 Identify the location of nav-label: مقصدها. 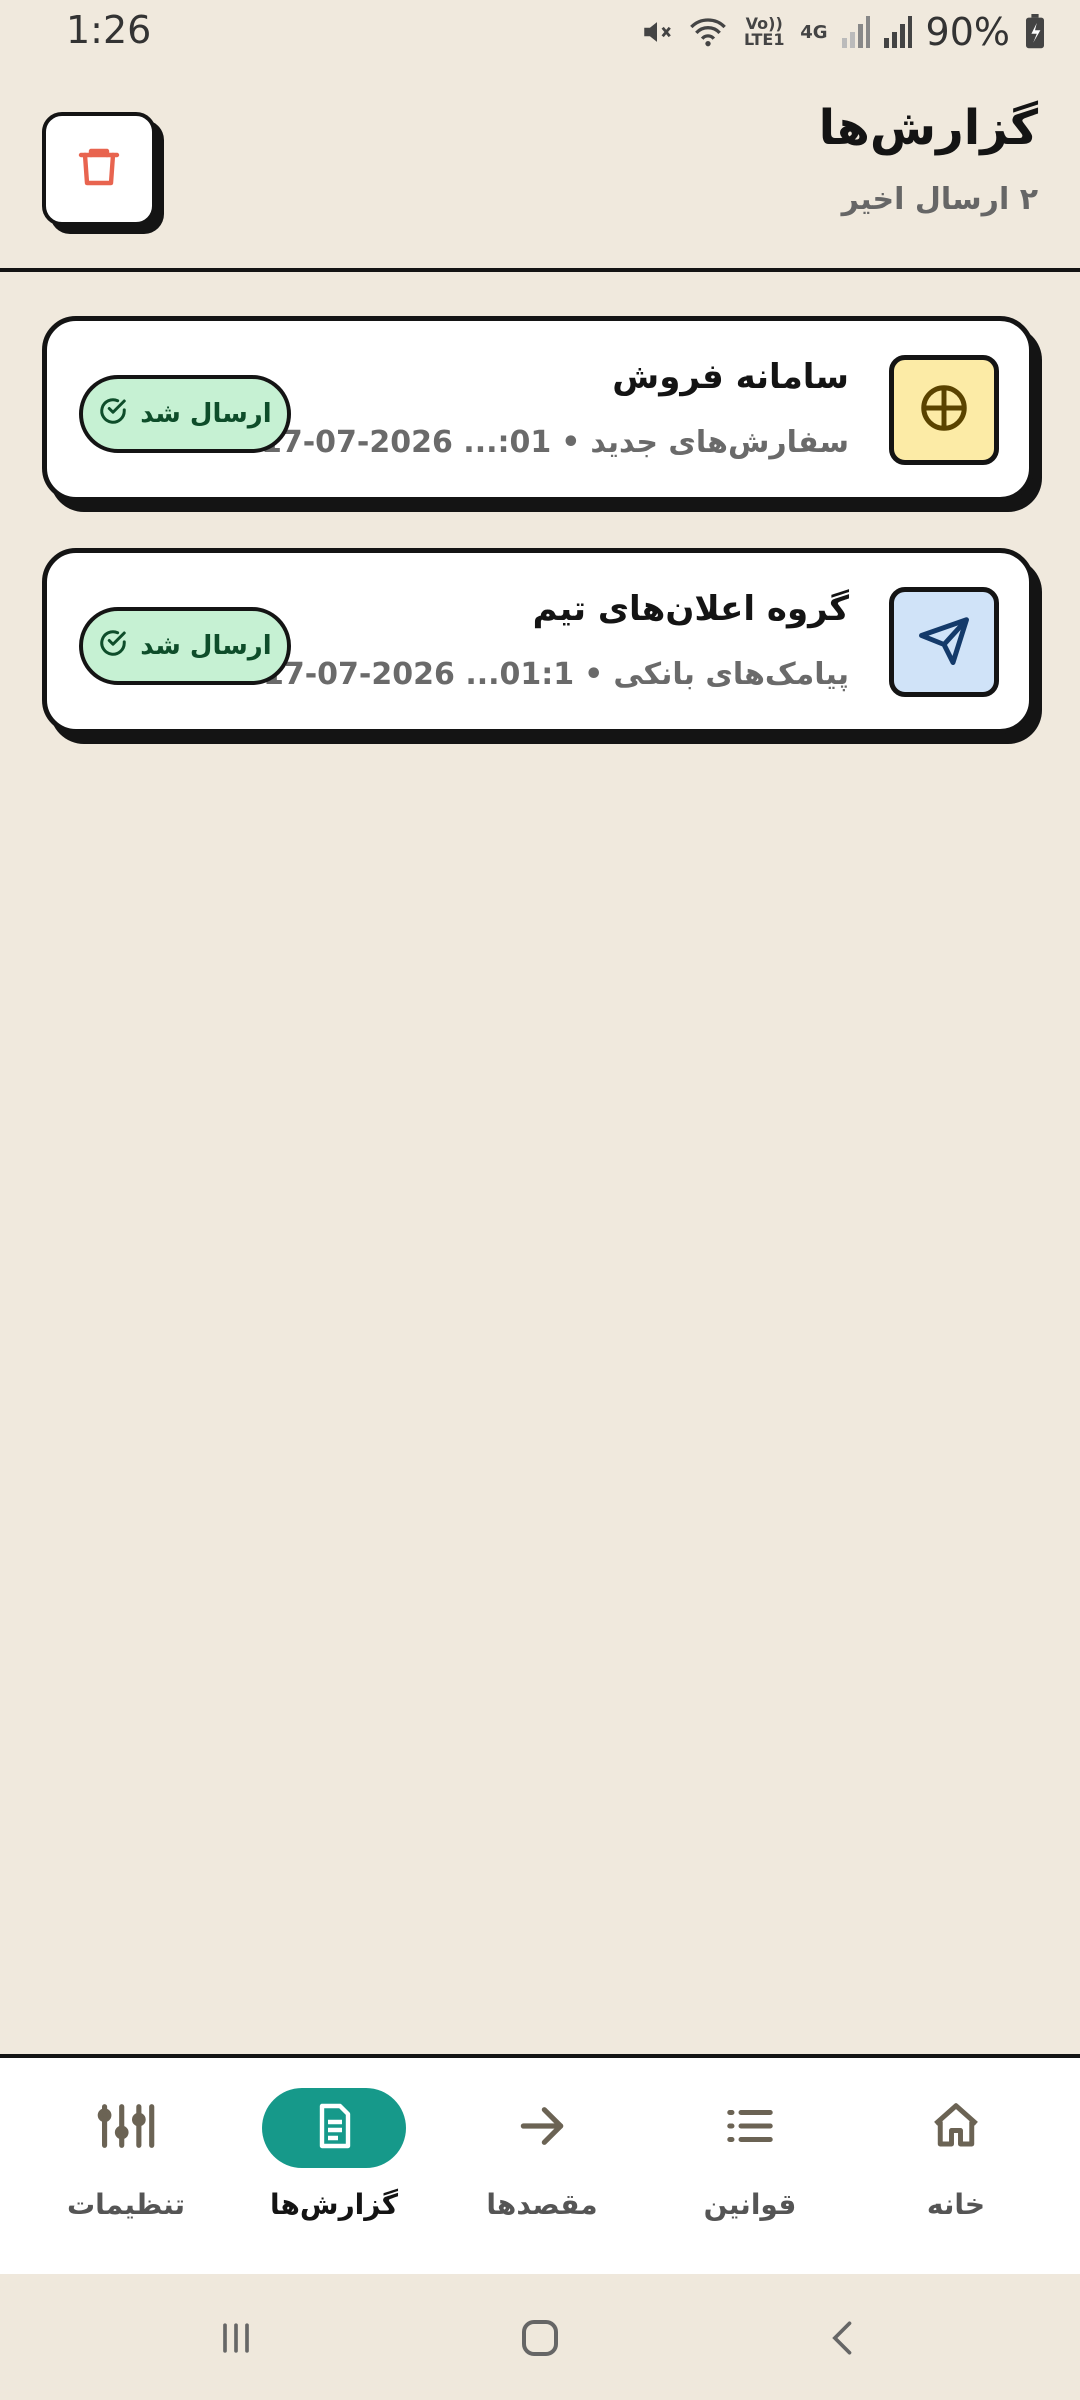
(542, 2204).